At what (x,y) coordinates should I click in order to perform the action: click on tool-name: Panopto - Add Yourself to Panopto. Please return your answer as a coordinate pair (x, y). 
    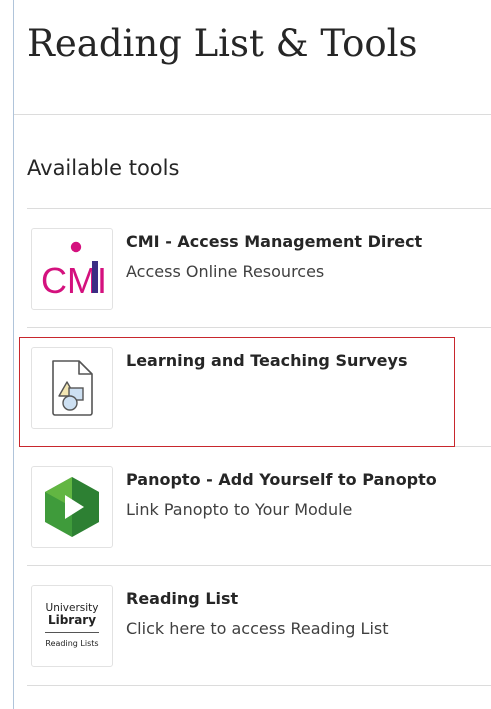
    Looking at the image, I should click on (281, 479).